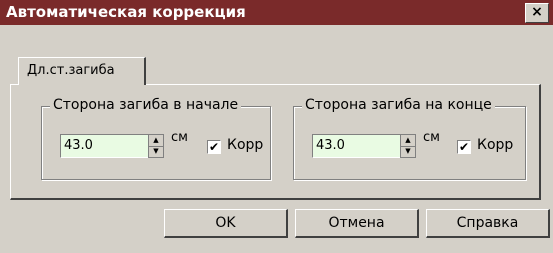  Describe the element at coordinates (214, 147) in the screenshot. I see `start-corr-checkbox: ✔` at that location.